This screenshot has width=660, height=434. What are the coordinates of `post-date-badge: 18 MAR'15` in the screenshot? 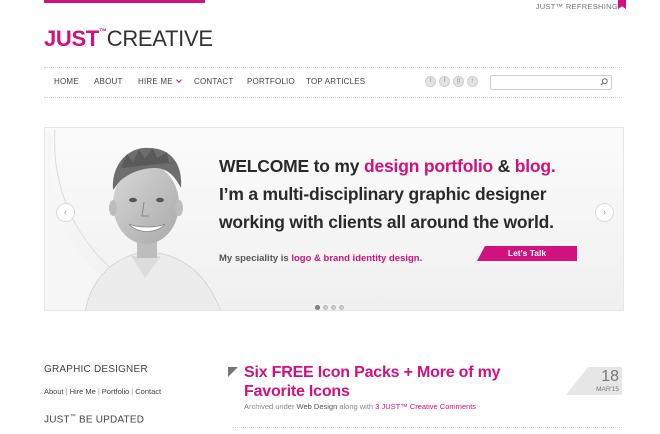 It's located at (594, 381).